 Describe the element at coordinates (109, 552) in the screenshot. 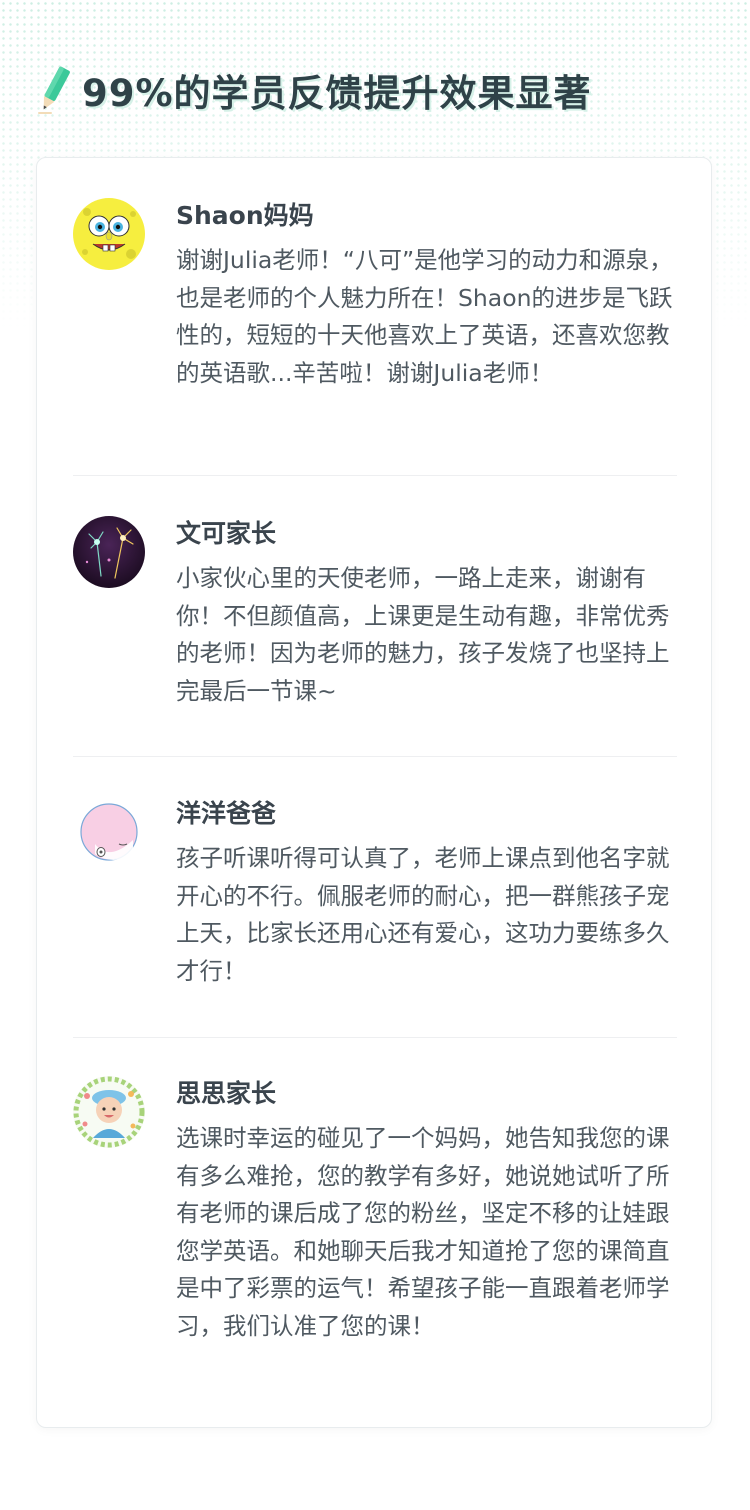

I see `fireworks-avatar-icon` at that location.